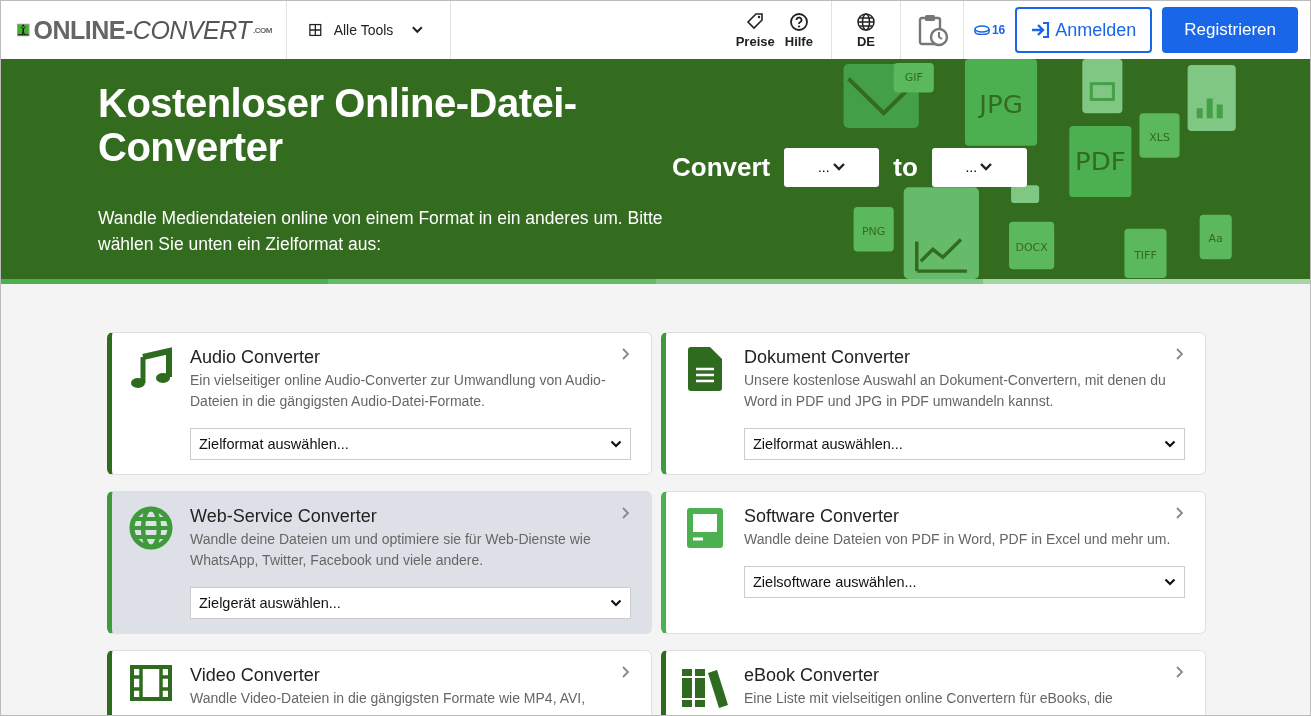  What do you see at coordinates (255, 675) in the screenshot?
I see `card-title: Video Converter` at bounding box center [255, 675].